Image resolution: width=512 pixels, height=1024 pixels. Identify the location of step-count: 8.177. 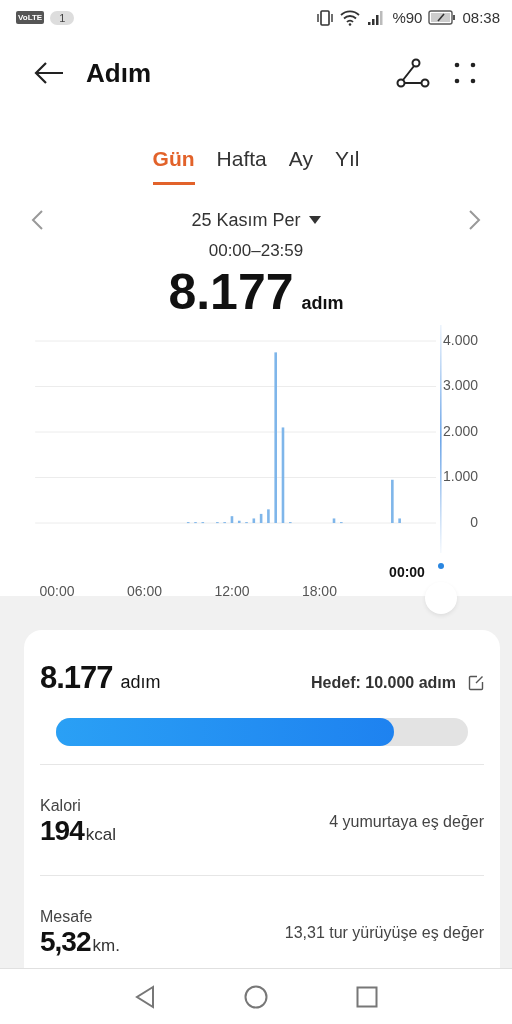
(76, 678).